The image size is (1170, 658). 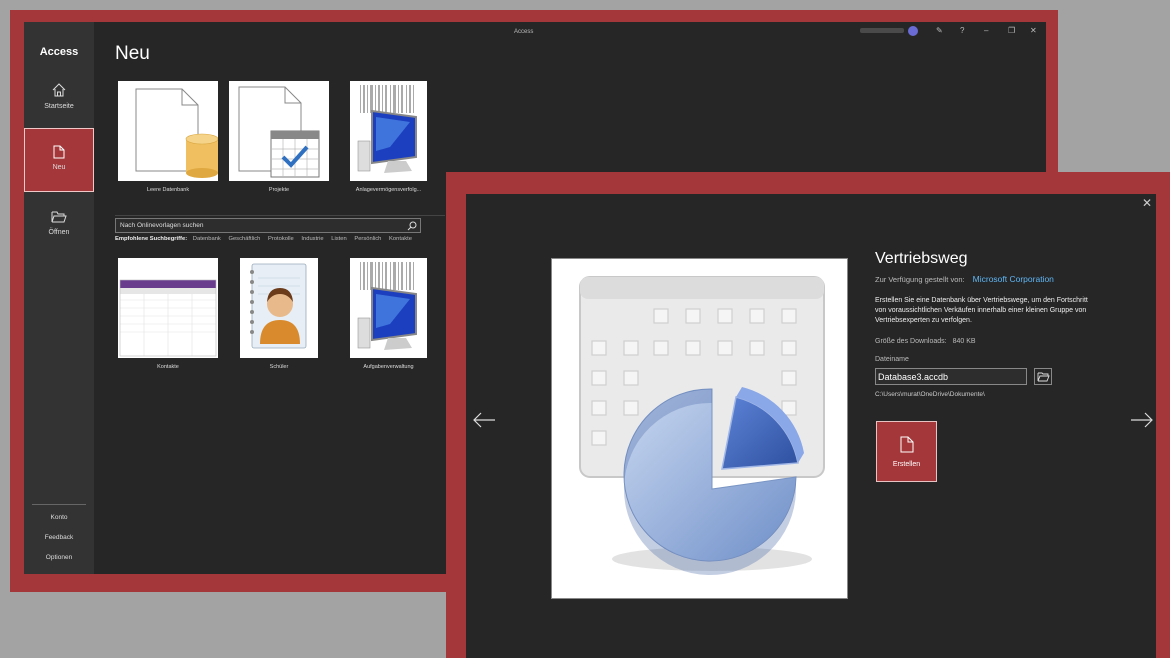 I want to click on template-label: Projekte, so click(x=279, y=190).